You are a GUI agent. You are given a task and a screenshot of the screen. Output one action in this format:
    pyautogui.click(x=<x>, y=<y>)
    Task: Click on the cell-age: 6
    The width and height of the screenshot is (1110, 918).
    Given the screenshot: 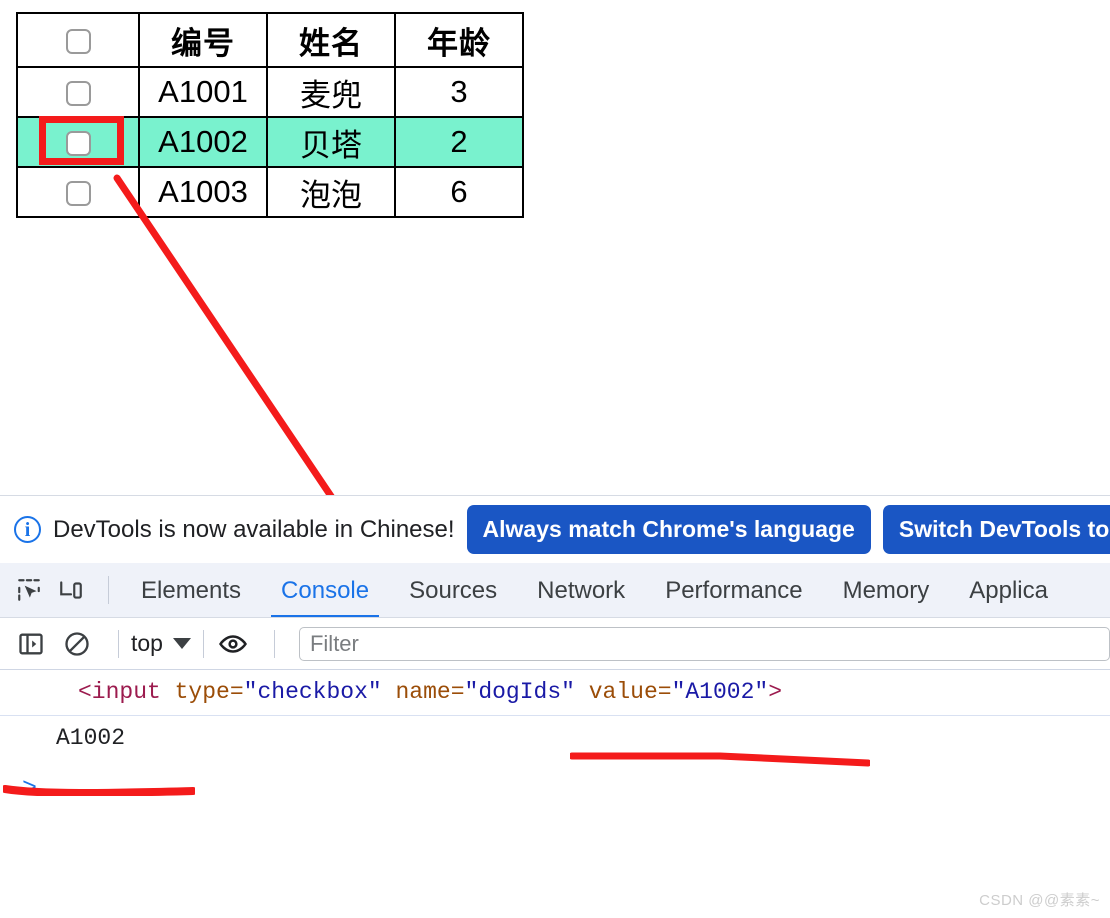 What is the action you would take?
    pyautogui.click(x=459, y=192)
    